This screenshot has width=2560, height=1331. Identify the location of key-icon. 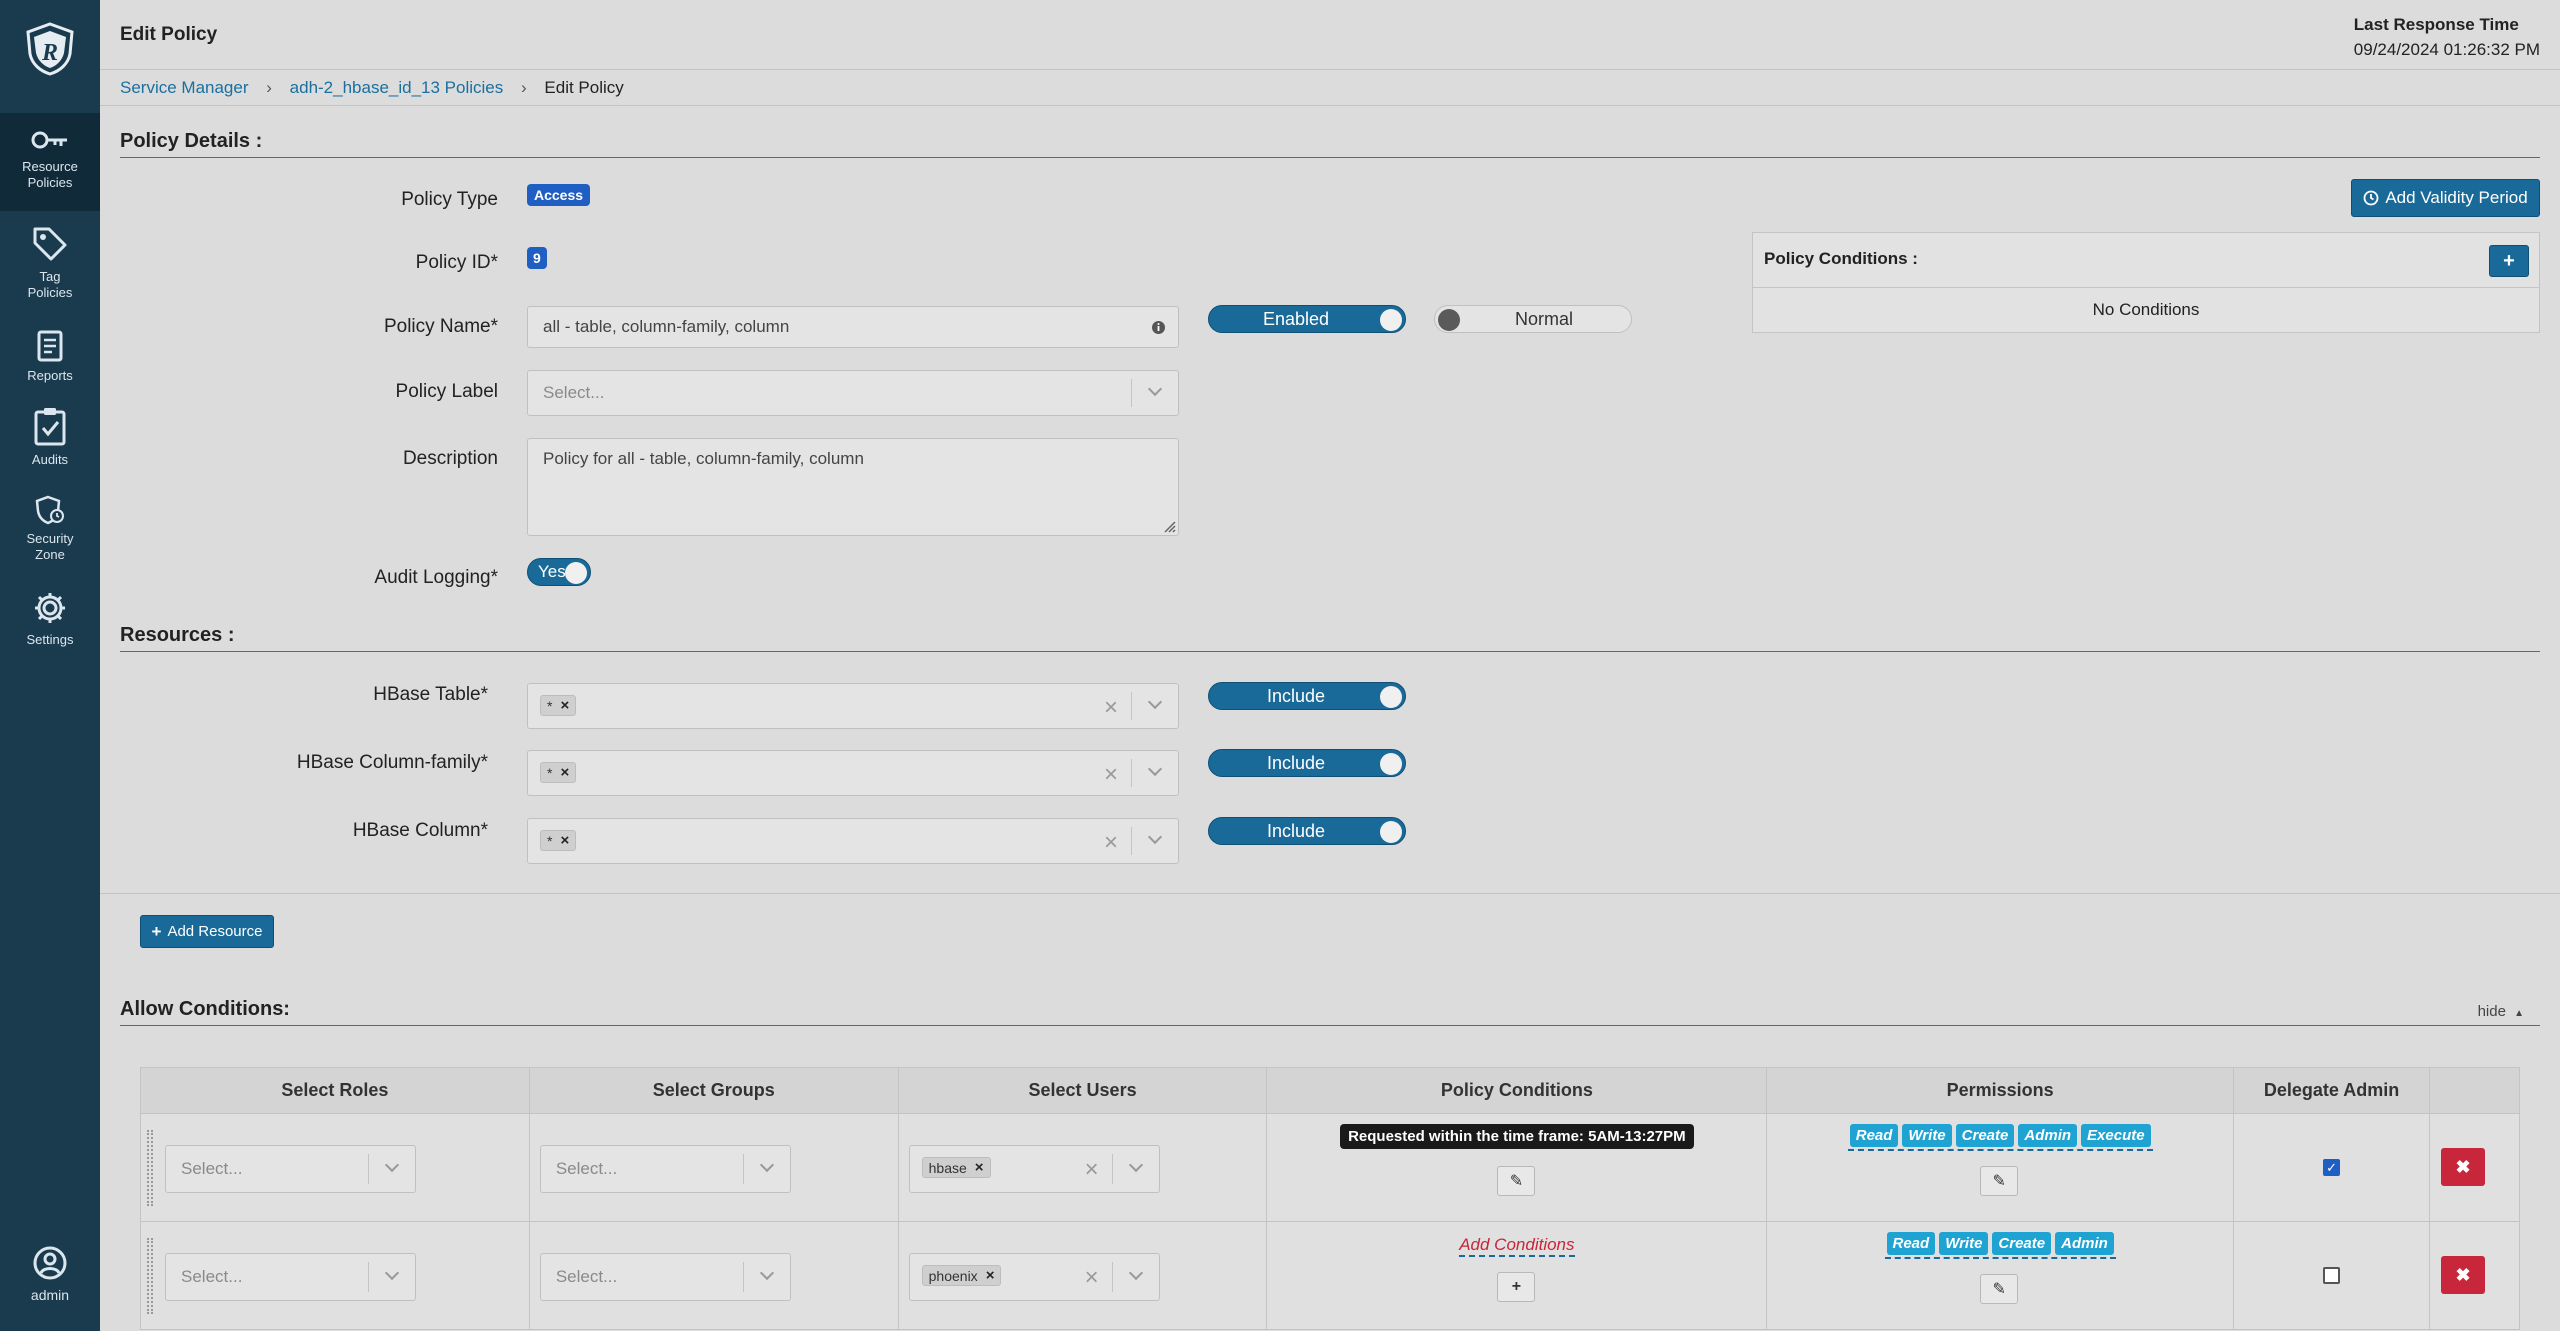
(49, 140).